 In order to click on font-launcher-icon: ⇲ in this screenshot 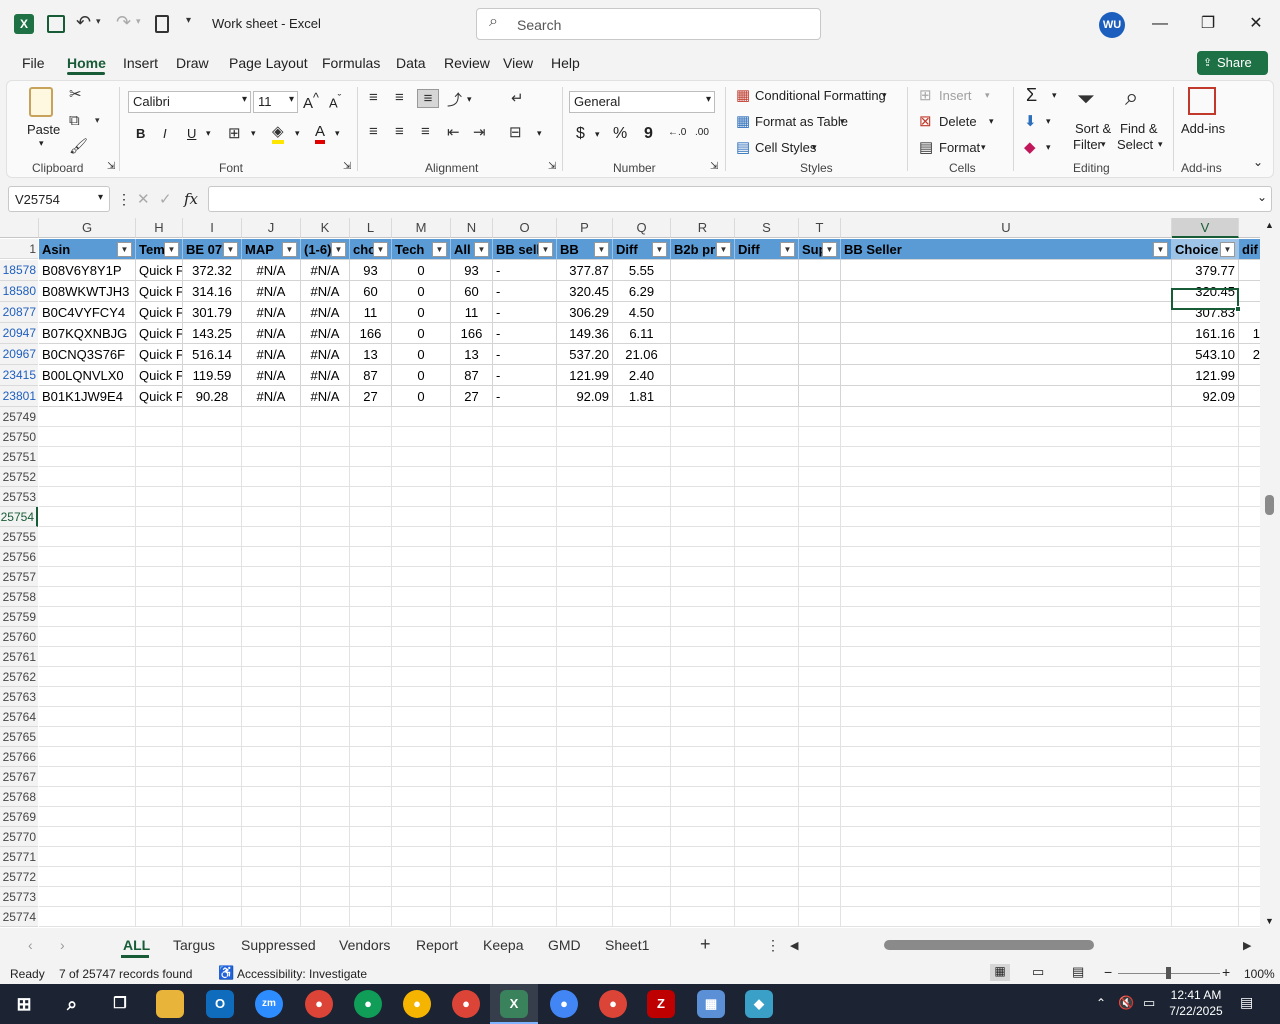, I will do `click(347, 166)`.